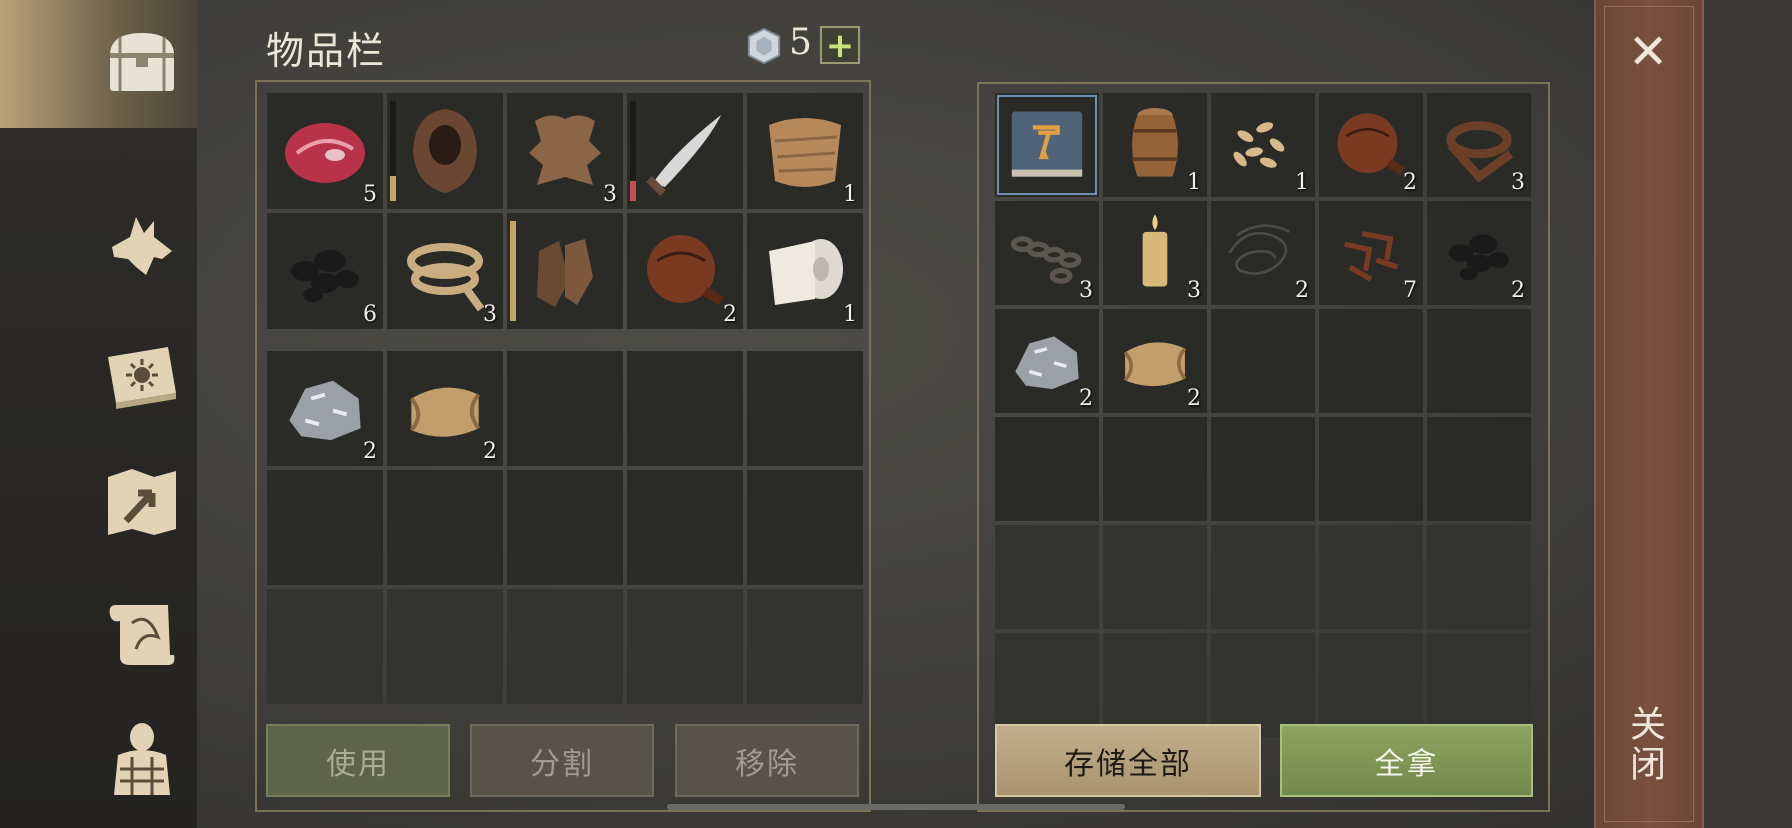 The image size is (1792, 828). Describe the element at coordinates (1155, 364) in the screenshot. I see `leather-roll-icon` at that location.